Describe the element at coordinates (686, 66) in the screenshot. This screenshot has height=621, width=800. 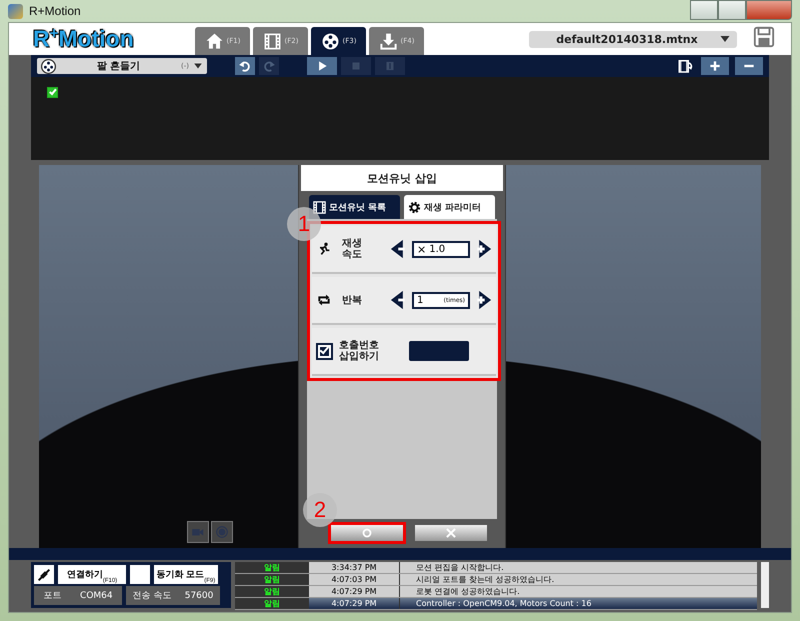
I see `clip-icon` at that location.